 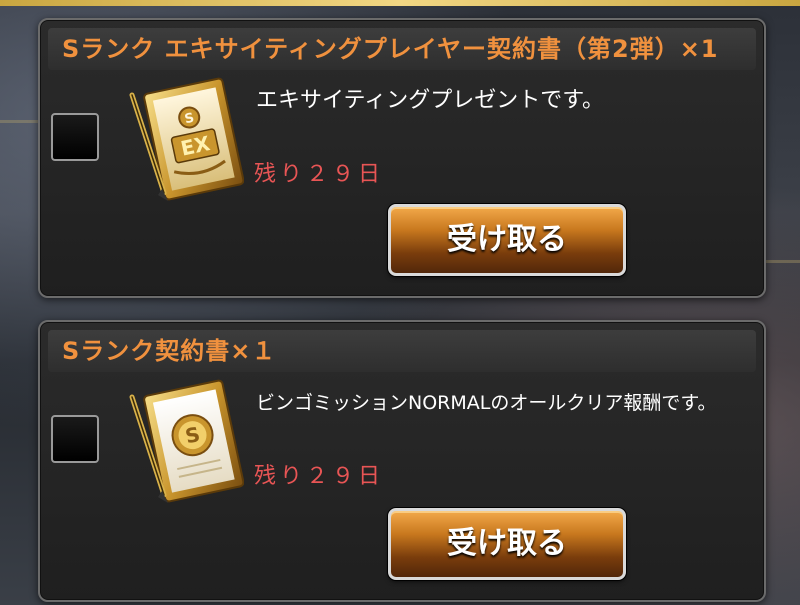 What do you see at coordinates (402, 351) in the screenshot?
I see `item-title: Sランク契約書×１` at bounding box center [402, 351].